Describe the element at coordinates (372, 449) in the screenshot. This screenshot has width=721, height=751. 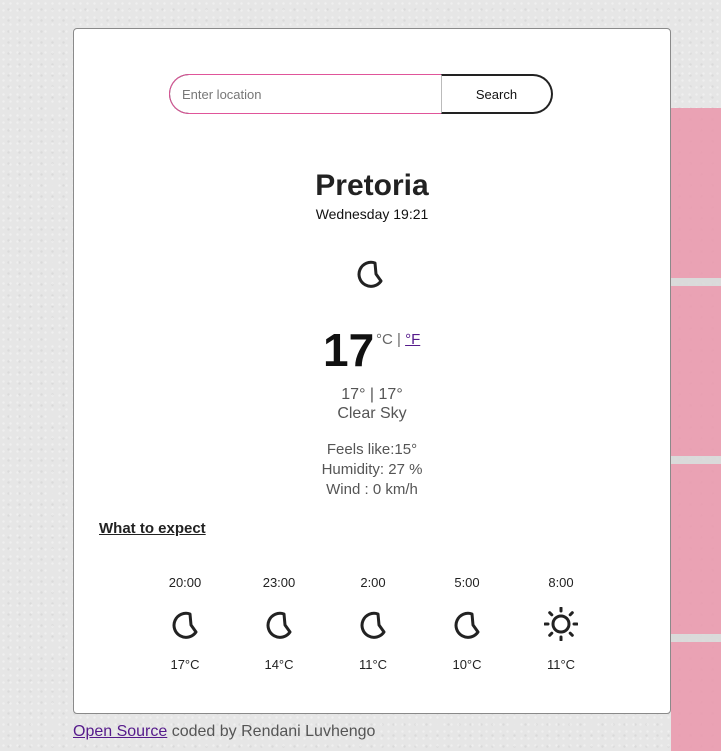
I see `feels-like: Feels like:15°` at that location.